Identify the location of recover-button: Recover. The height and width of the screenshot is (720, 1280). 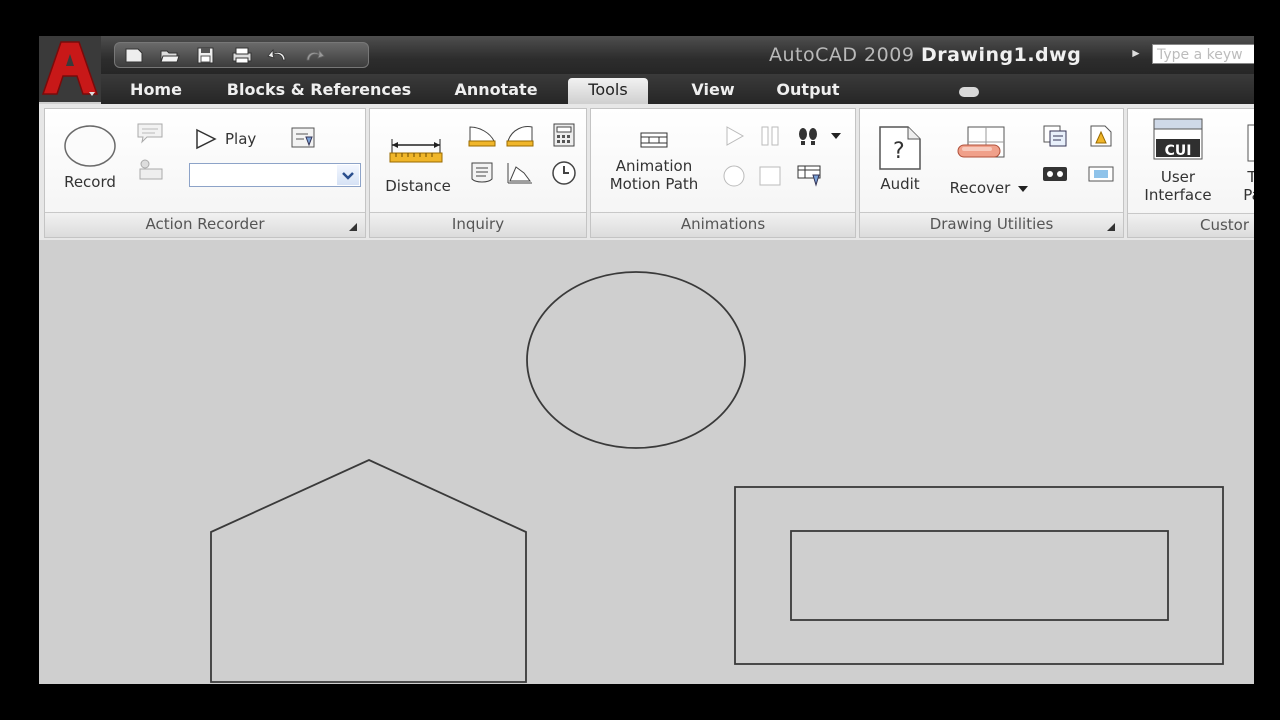
(980, 188).